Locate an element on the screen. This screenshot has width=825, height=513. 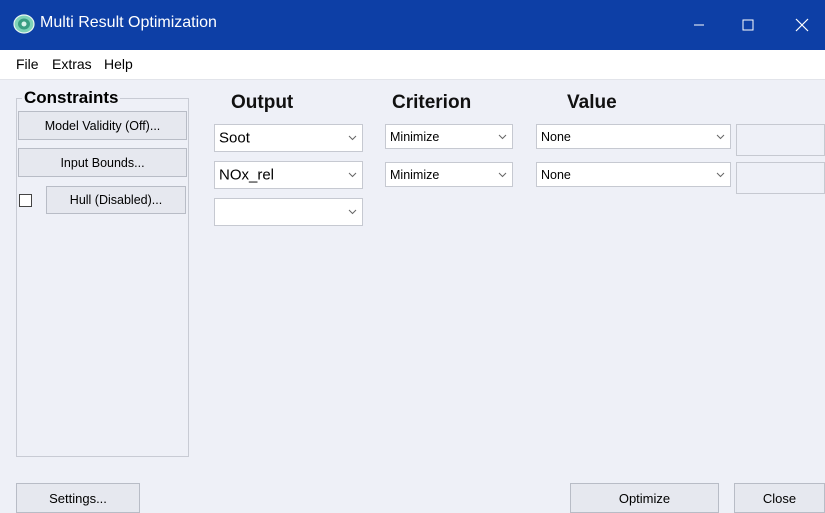
maximize-button is located at coordinates (748, 25).